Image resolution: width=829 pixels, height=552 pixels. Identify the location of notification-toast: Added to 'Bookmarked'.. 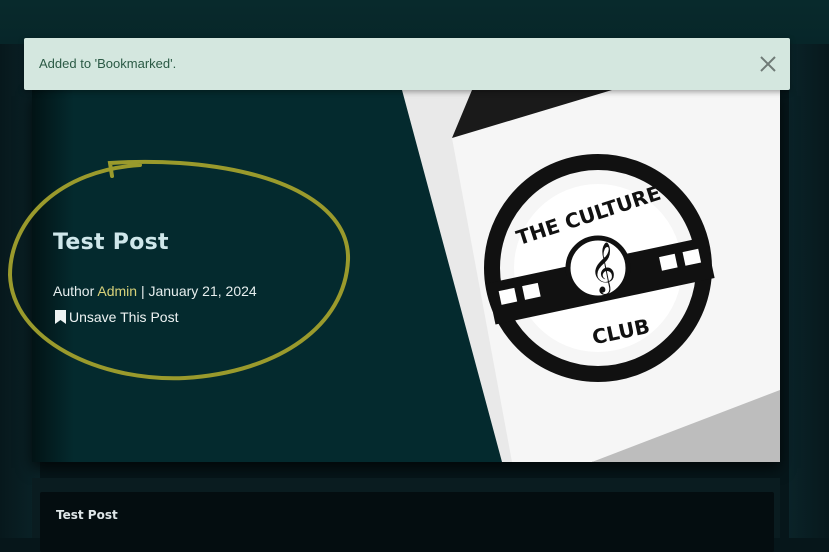
(407, 64).